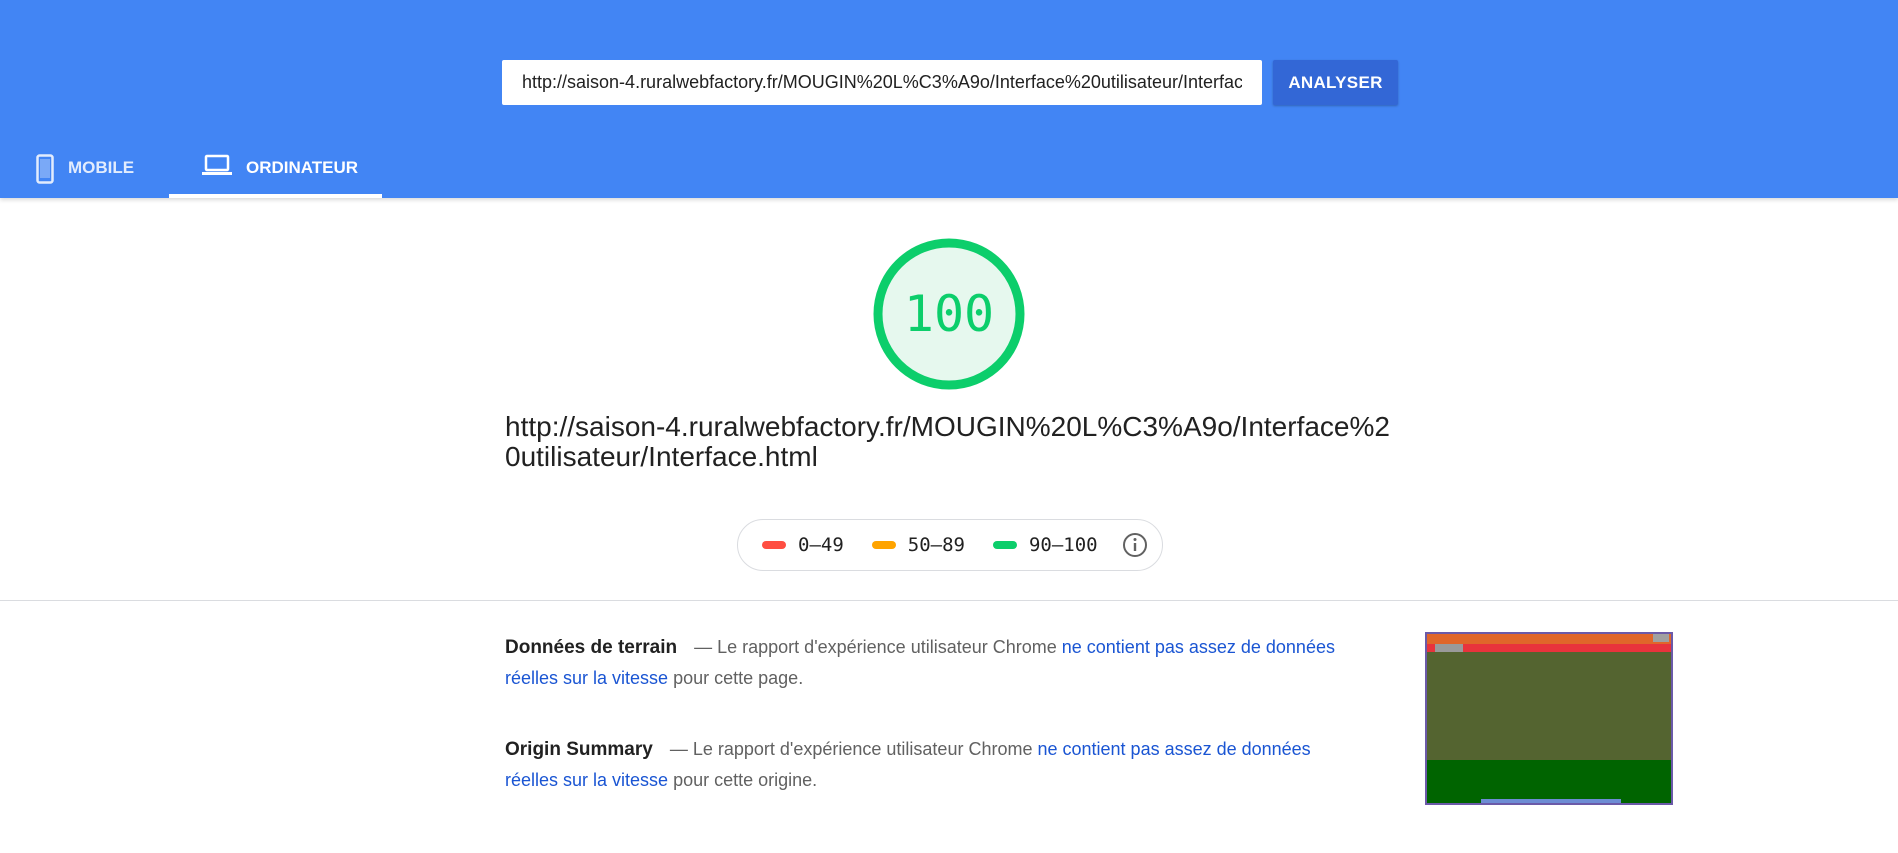 The width and height of the screenshot is (1898, 853). I want to click on tab-mobile-label: MOBILE, so click(101, 167).